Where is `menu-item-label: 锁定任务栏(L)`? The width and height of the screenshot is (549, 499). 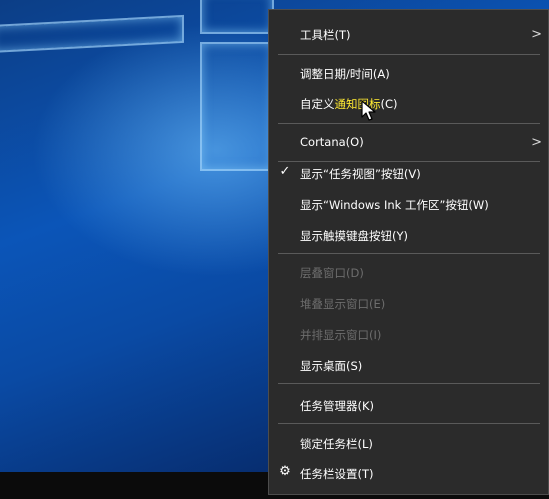 menu-item-label: 锁定任务栏(L) is located at coordinates (336, 444).